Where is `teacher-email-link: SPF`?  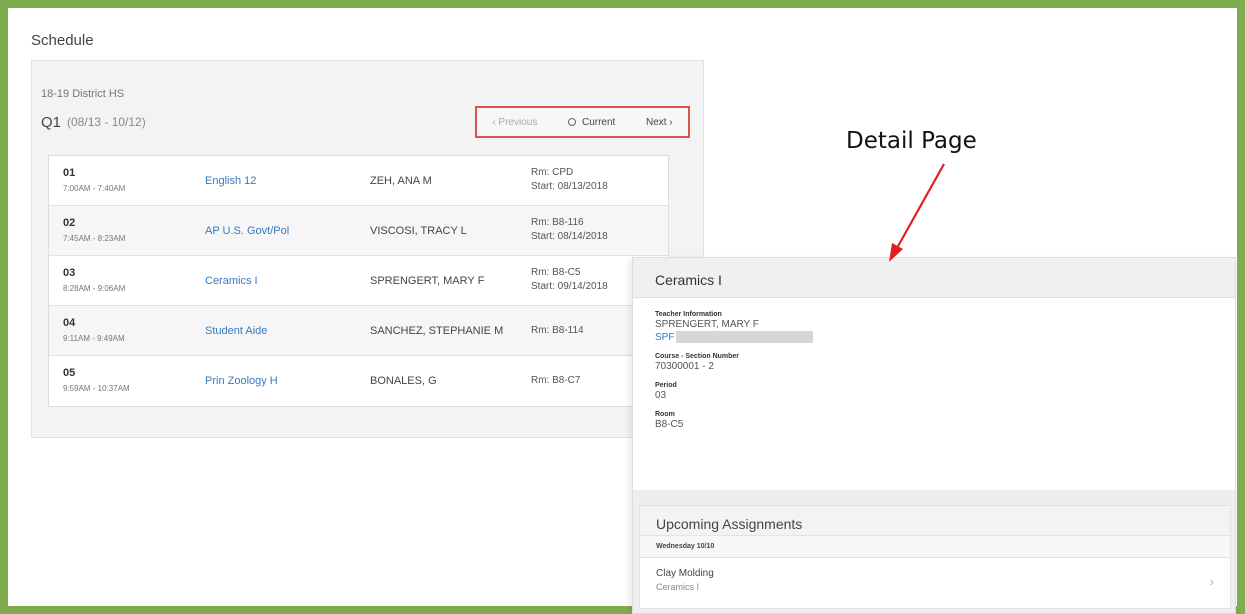 teacher-email-link: SPF is located at coordinates (945, 337).